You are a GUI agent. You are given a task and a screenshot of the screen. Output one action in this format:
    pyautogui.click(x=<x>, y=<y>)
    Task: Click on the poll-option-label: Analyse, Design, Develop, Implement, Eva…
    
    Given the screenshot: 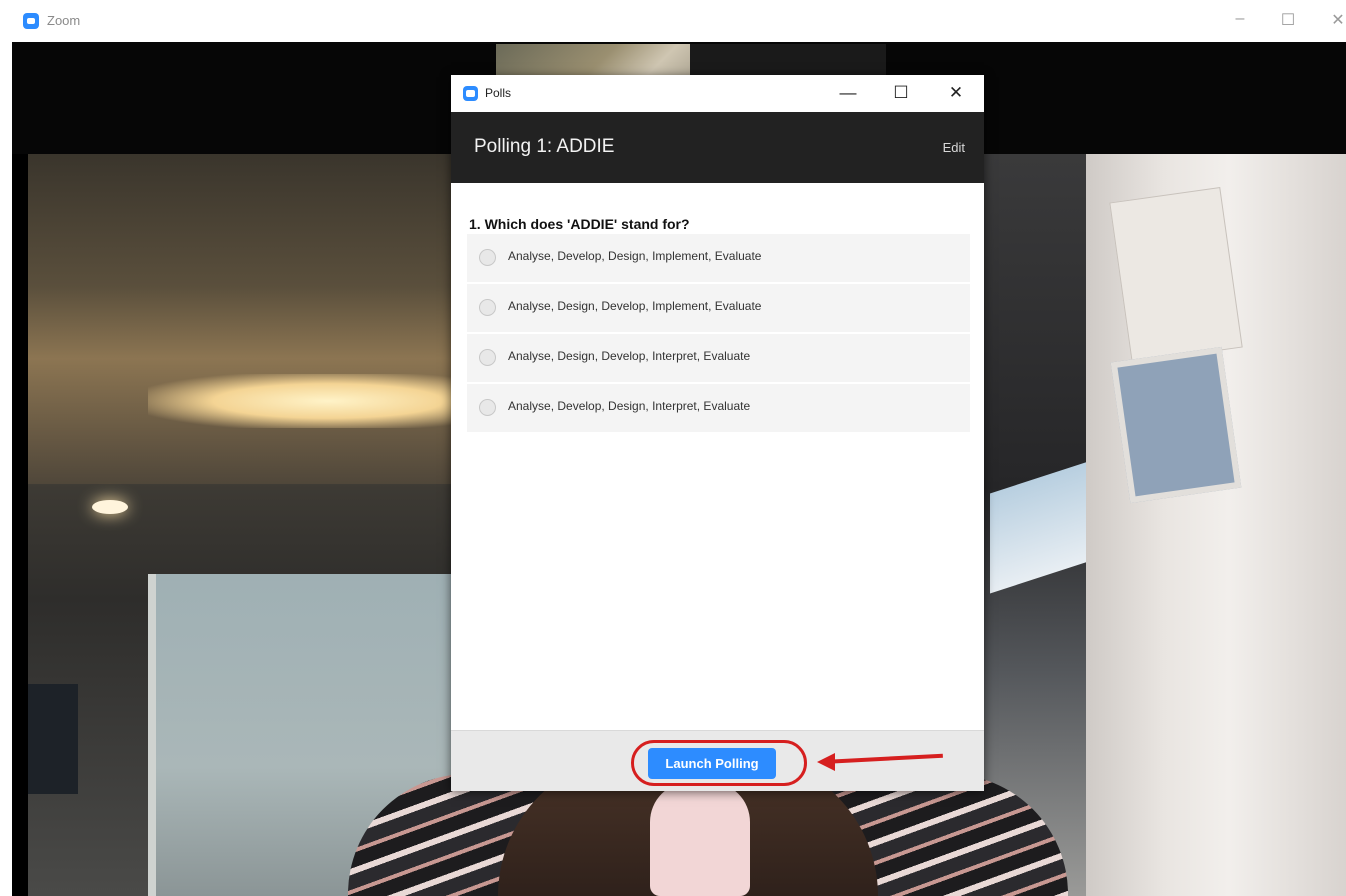 What is the action you would take?
    pyautogui.click(x=635, y=306)
    